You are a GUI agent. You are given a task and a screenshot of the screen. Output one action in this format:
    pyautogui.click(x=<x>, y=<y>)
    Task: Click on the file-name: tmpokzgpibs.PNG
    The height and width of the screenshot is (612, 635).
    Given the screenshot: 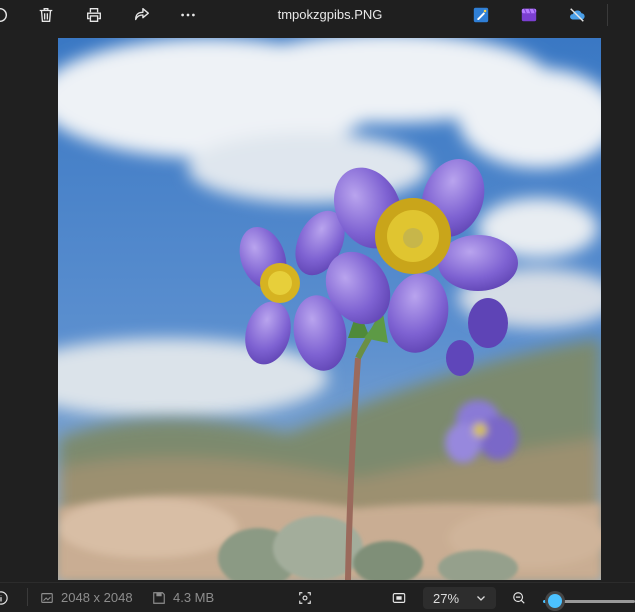 What is the action you would take?
    pyautogui.click(x=330, y=14)
    